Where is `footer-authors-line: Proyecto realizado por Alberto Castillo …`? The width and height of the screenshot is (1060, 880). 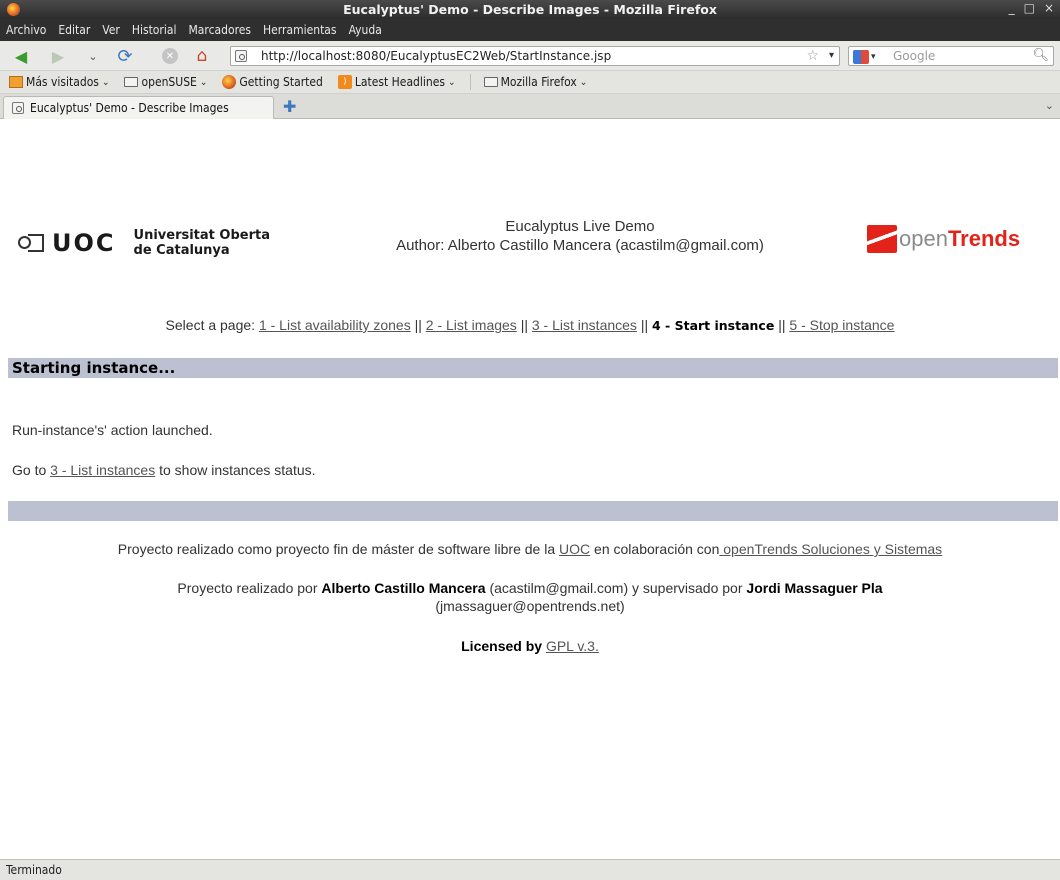 footer-authors-line: Proyecto realizado por Alberto Castillo … is located at coordinates (530, 597).